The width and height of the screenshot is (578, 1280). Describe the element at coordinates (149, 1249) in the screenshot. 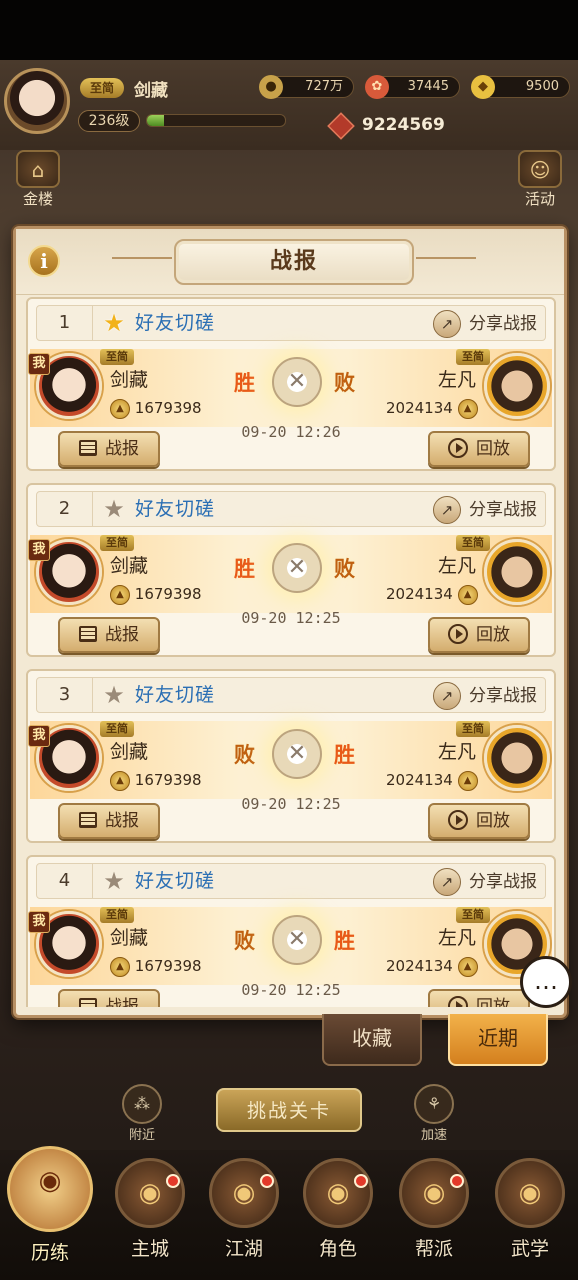

I see `nav-label: 主城` at that location.